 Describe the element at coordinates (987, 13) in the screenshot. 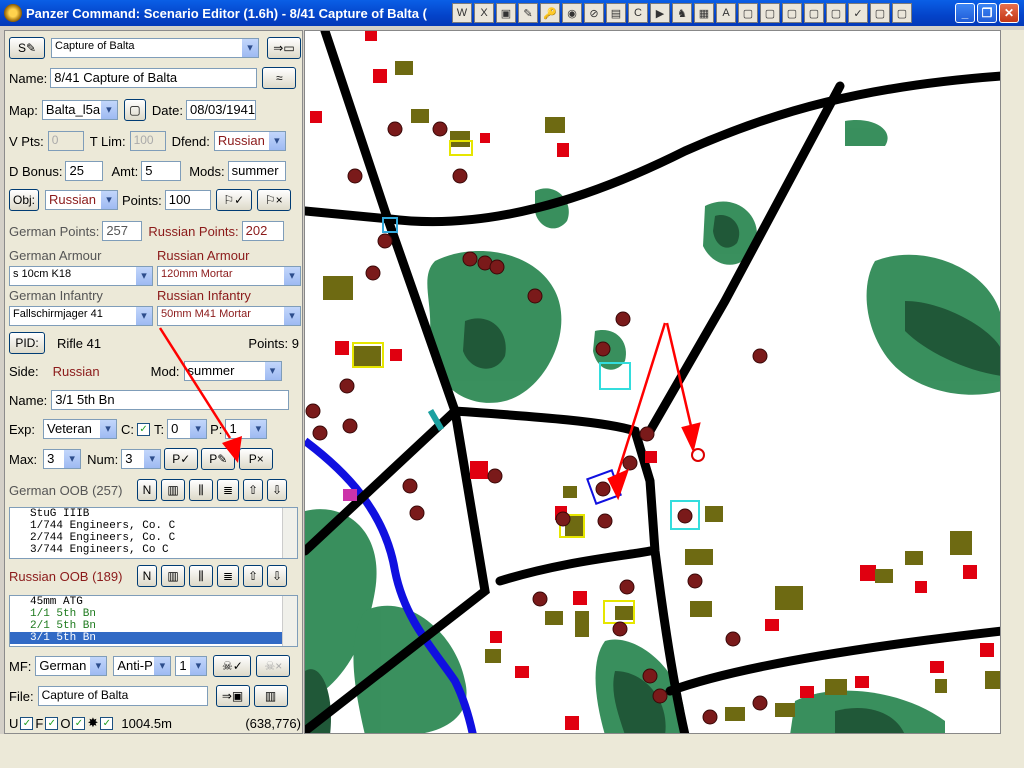

I see `restore-button: ❐` at that location.